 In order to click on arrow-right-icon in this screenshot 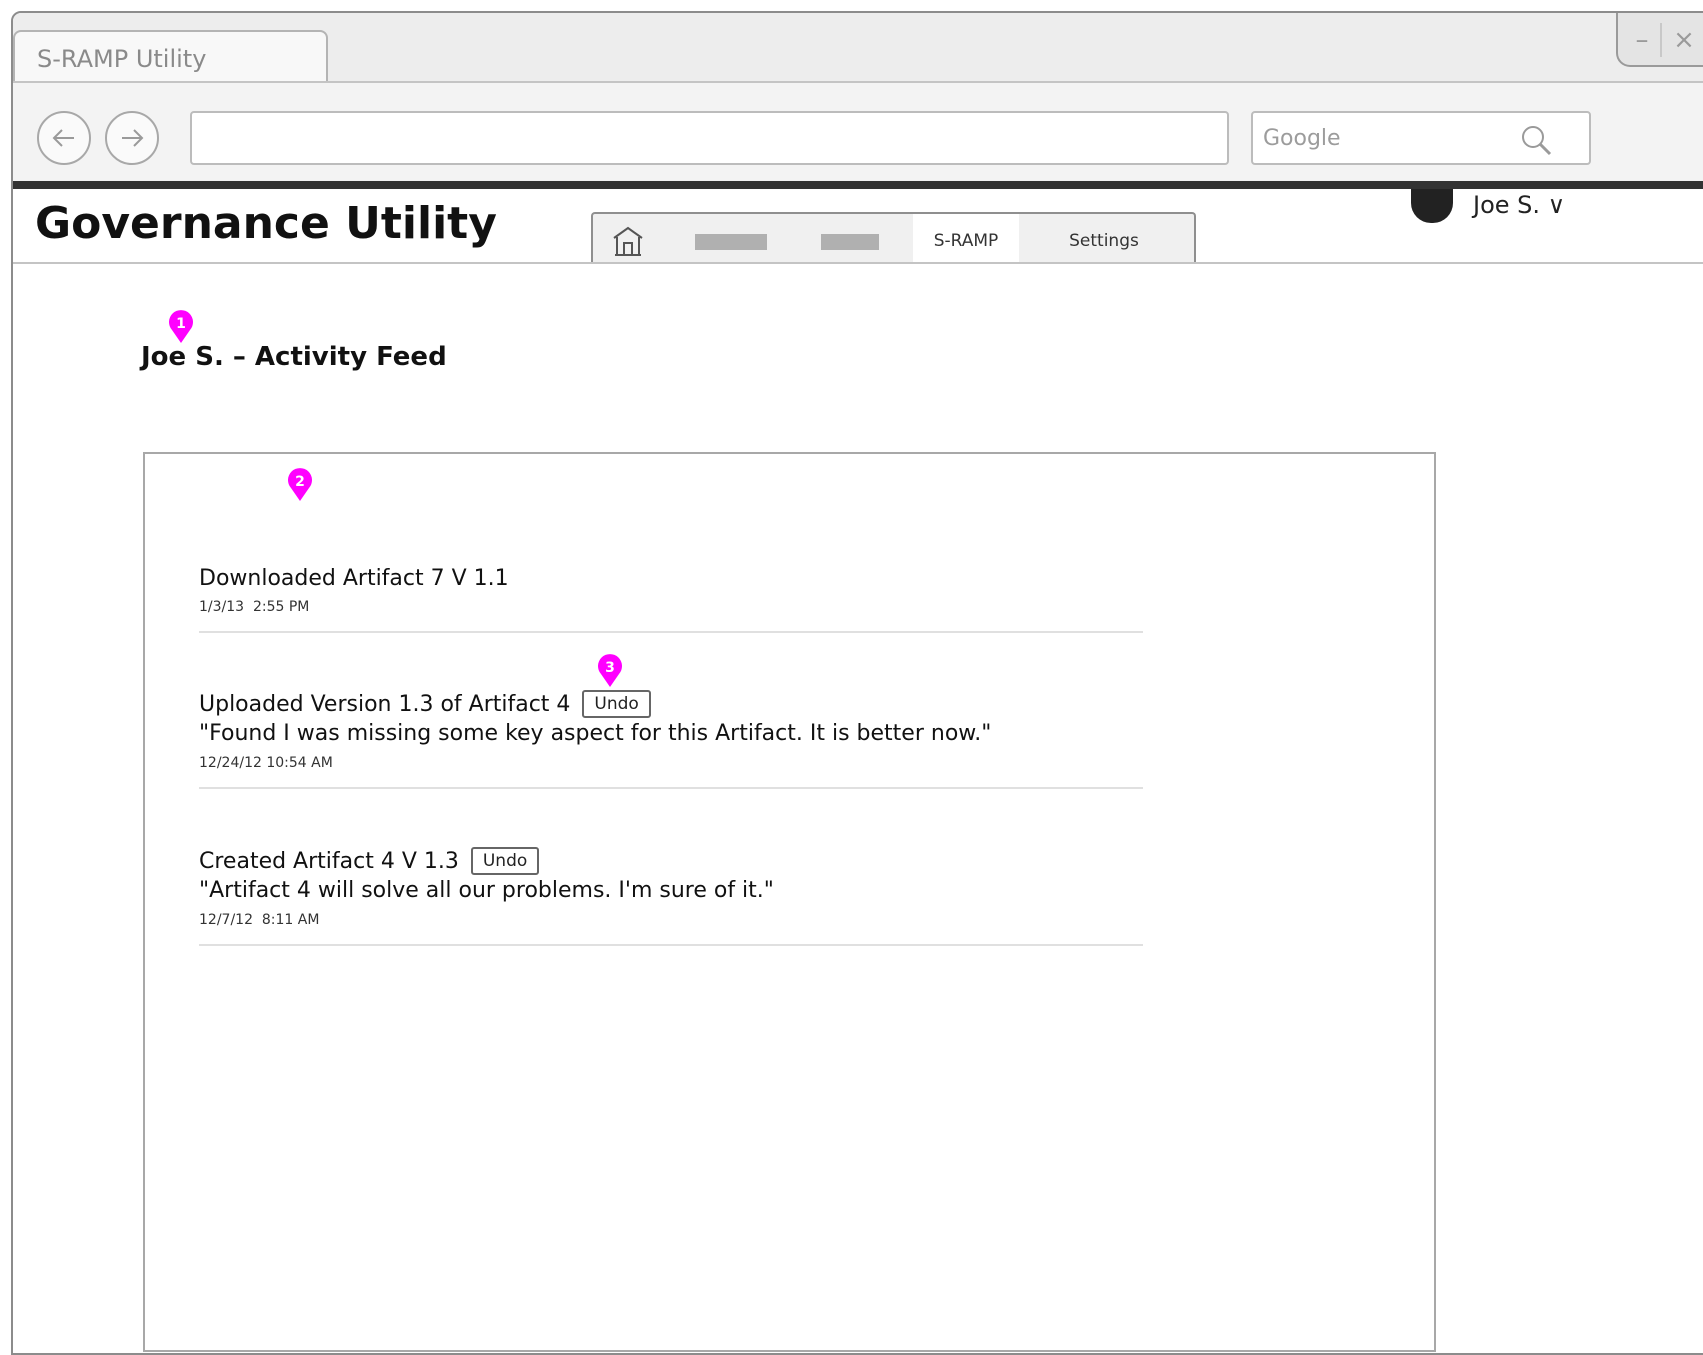, I will do `click(133, 138)`.